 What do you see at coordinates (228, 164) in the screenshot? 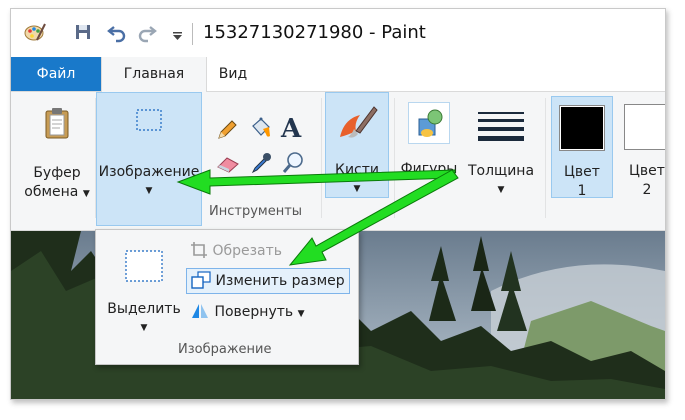
I see `eraser-icon` at bounding box center [228, 164].